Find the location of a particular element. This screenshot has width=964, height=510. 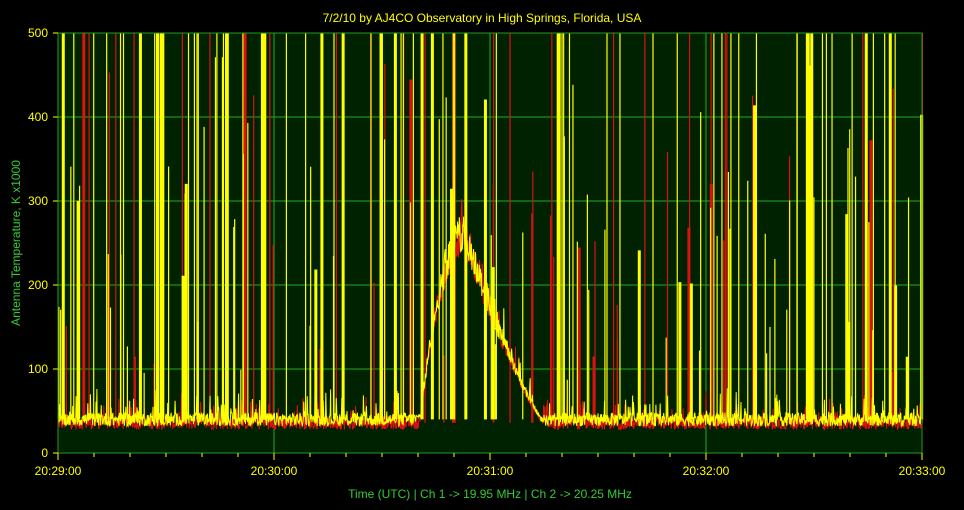

y-tick-label: 300 is located at coordinates (38, 201).